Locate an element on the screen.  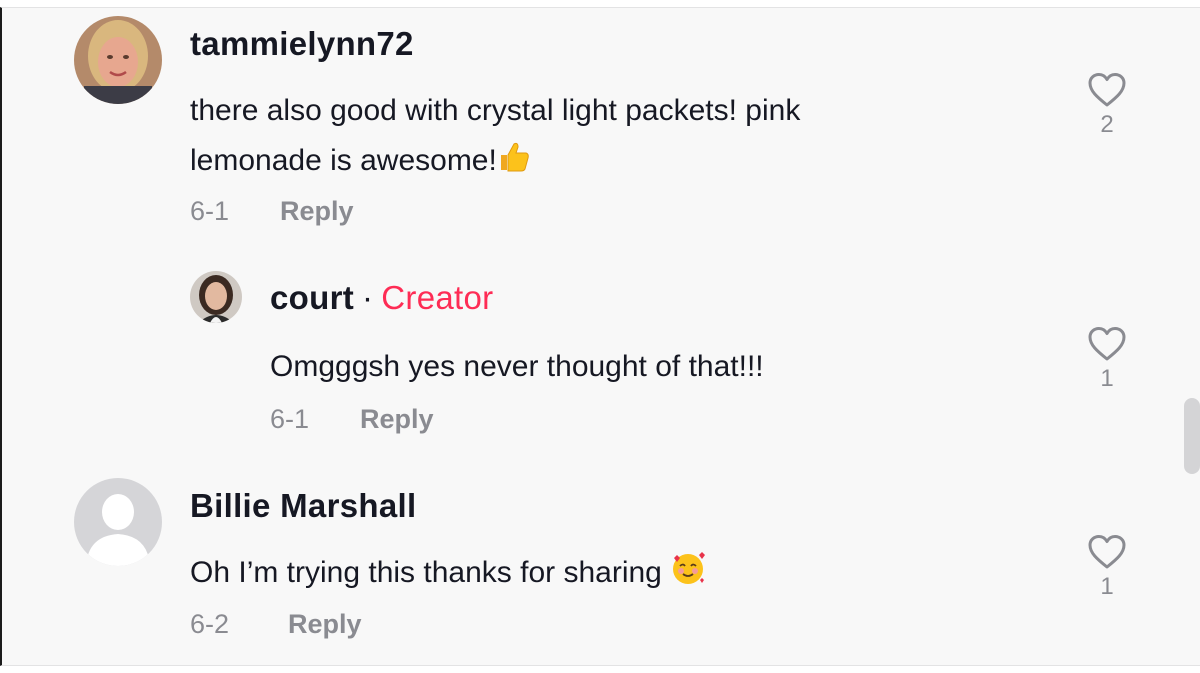
creator-badge: Creator is located at coordinates (437, 297).